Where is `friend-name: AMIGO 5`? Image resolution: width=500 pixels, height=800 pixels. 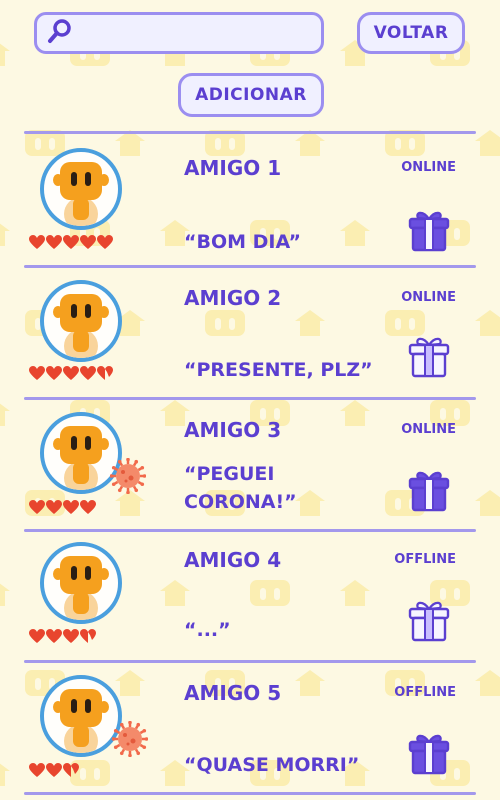
friend-name: AMIGO 5 is located at coordinates (233, 693).